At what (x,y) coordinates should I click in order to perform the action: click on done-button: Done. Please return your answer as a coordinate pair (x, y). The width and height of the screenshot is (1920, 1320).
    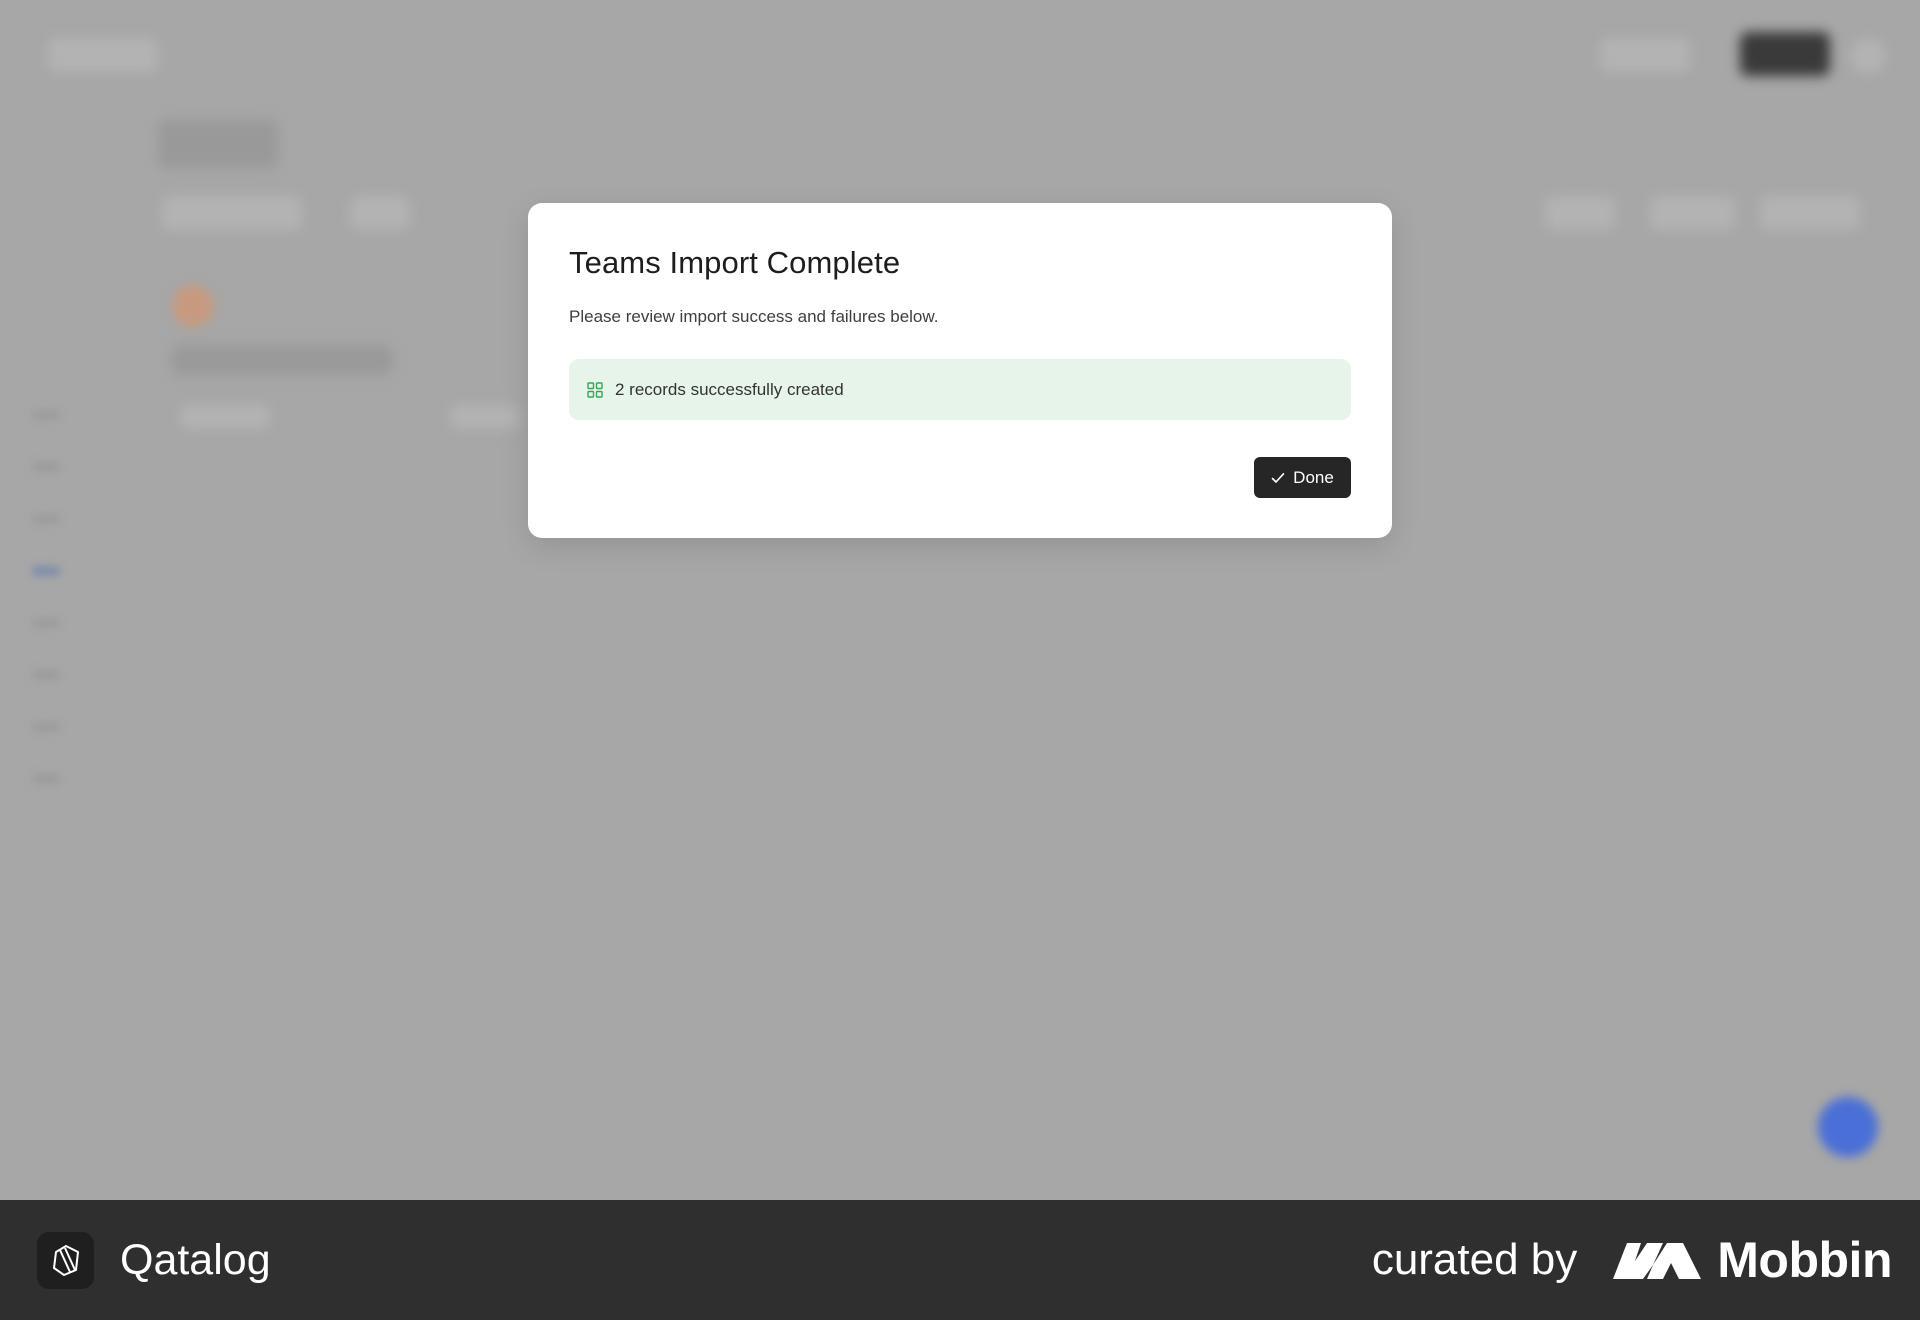
    Looking at the image, I should click on (1302, 477).